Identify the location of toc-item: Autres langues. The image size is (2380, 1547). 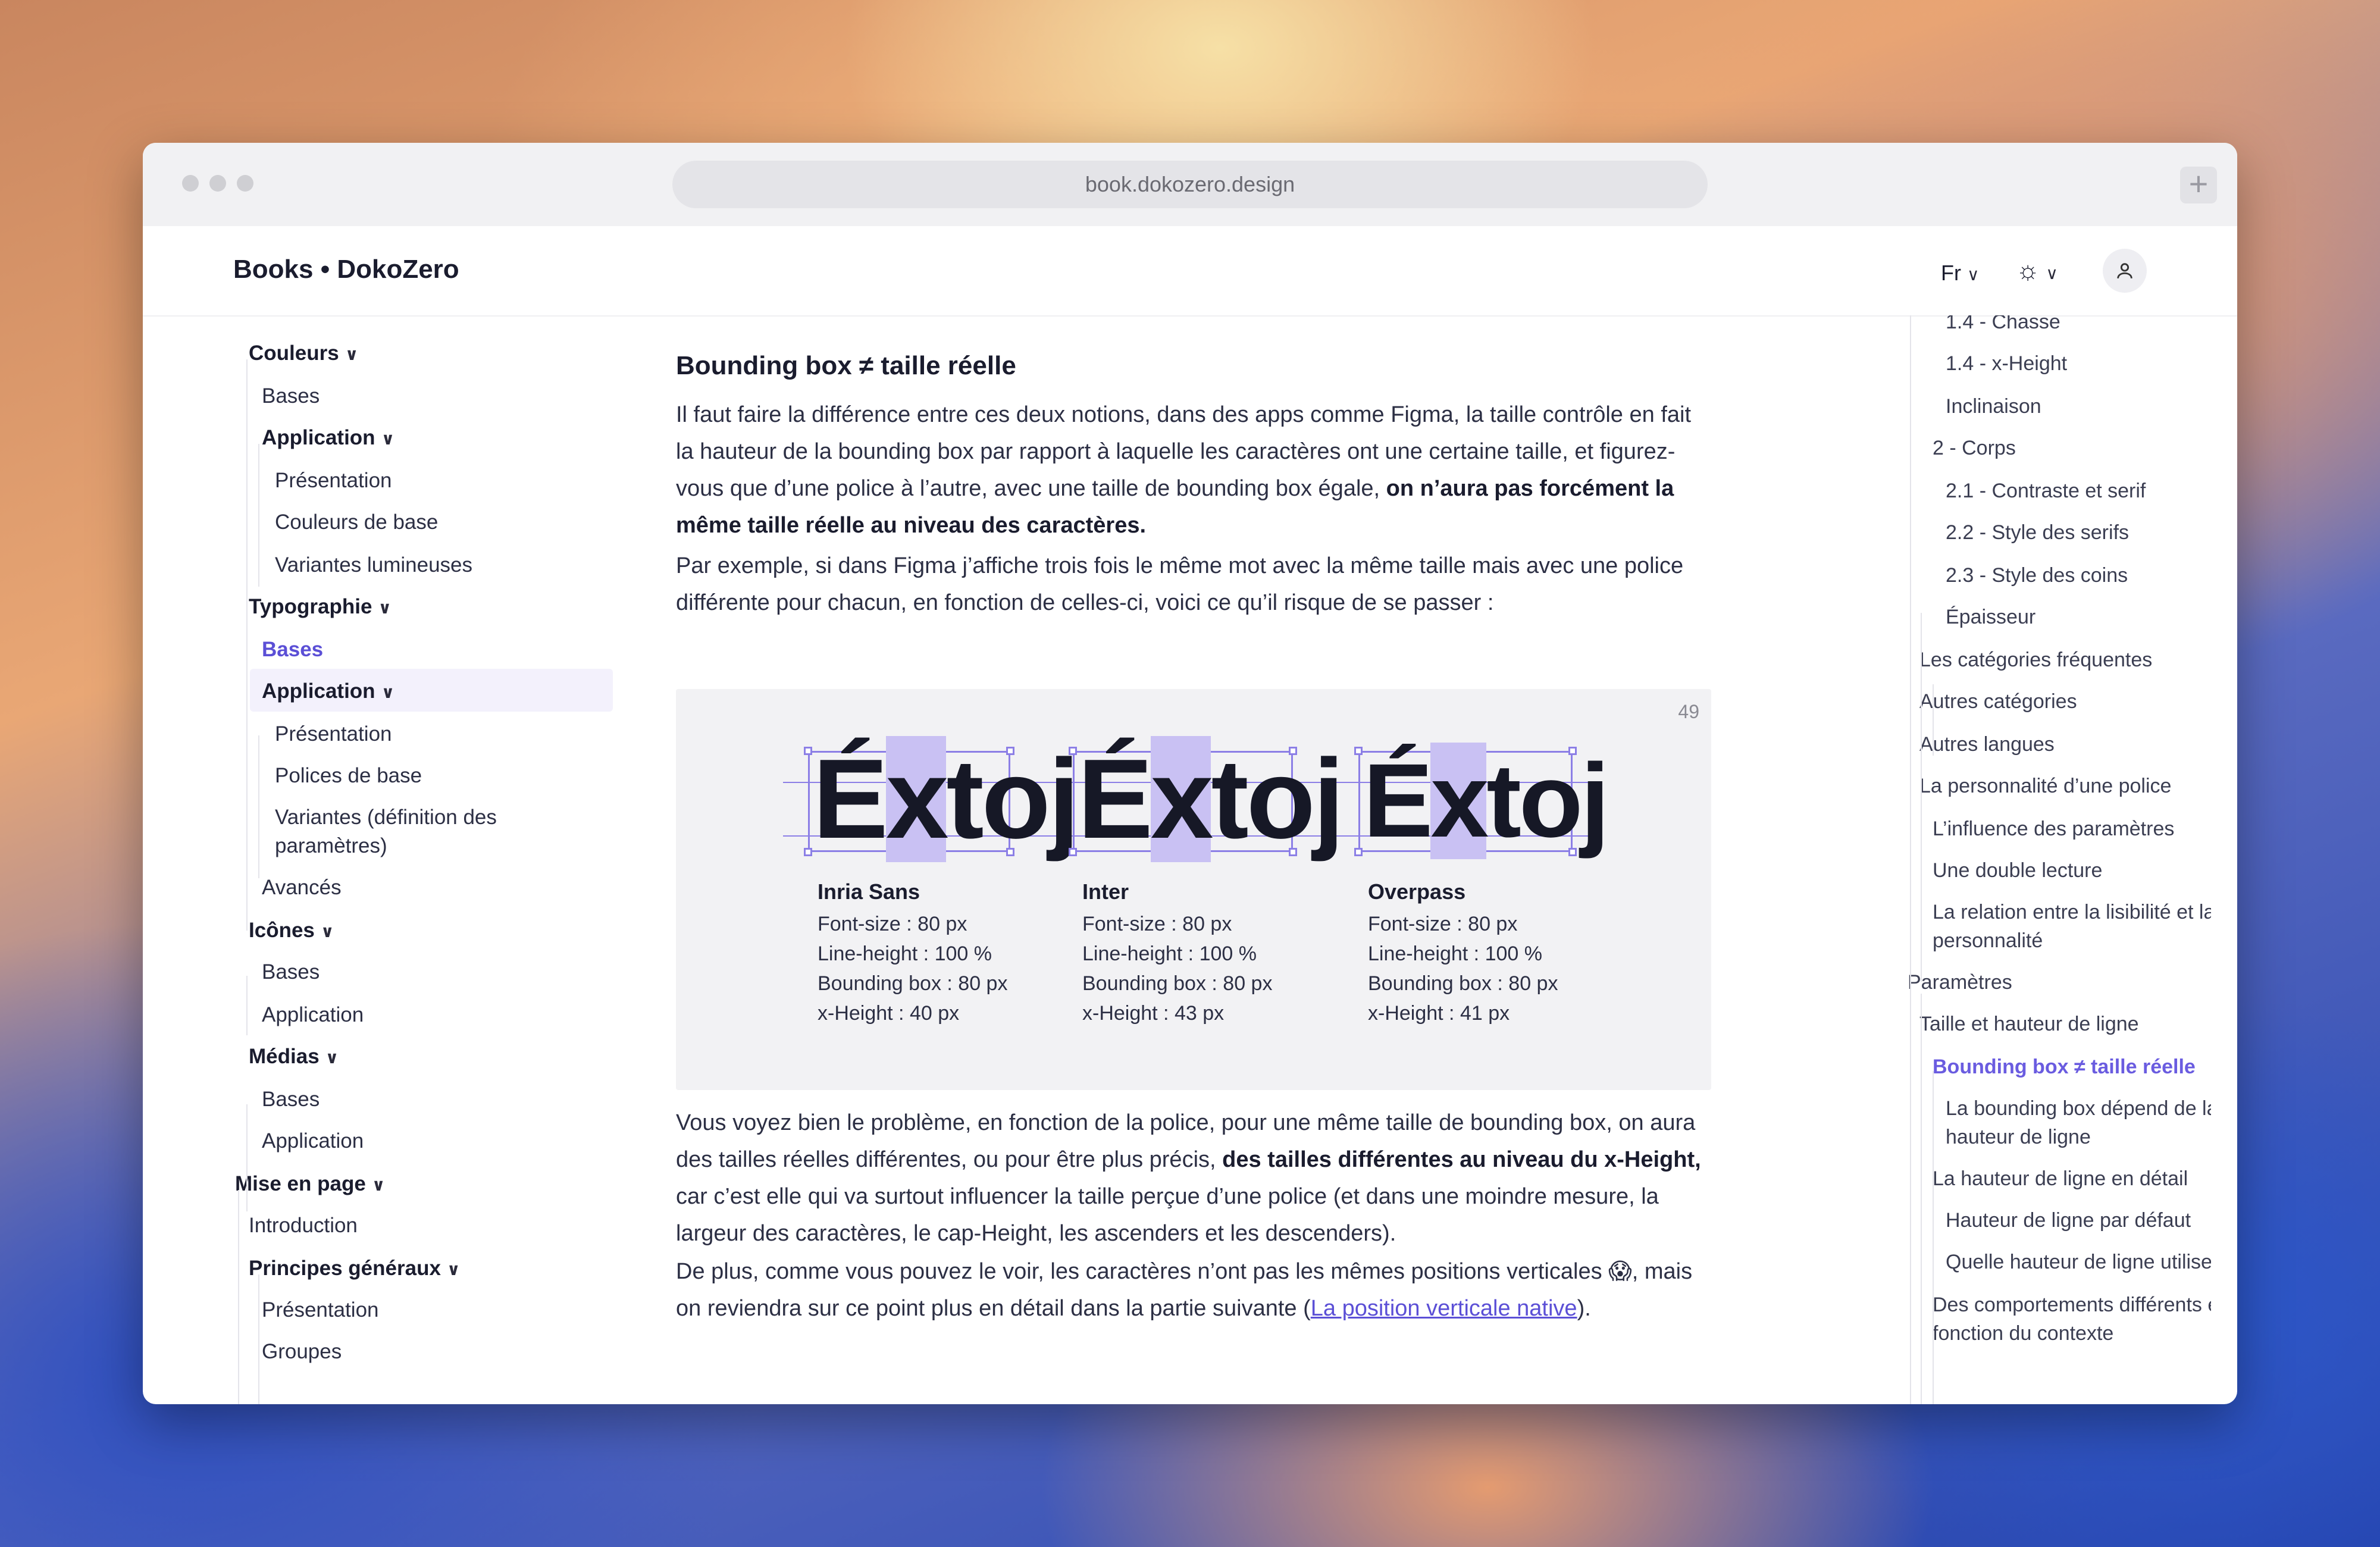
(1987, 744).